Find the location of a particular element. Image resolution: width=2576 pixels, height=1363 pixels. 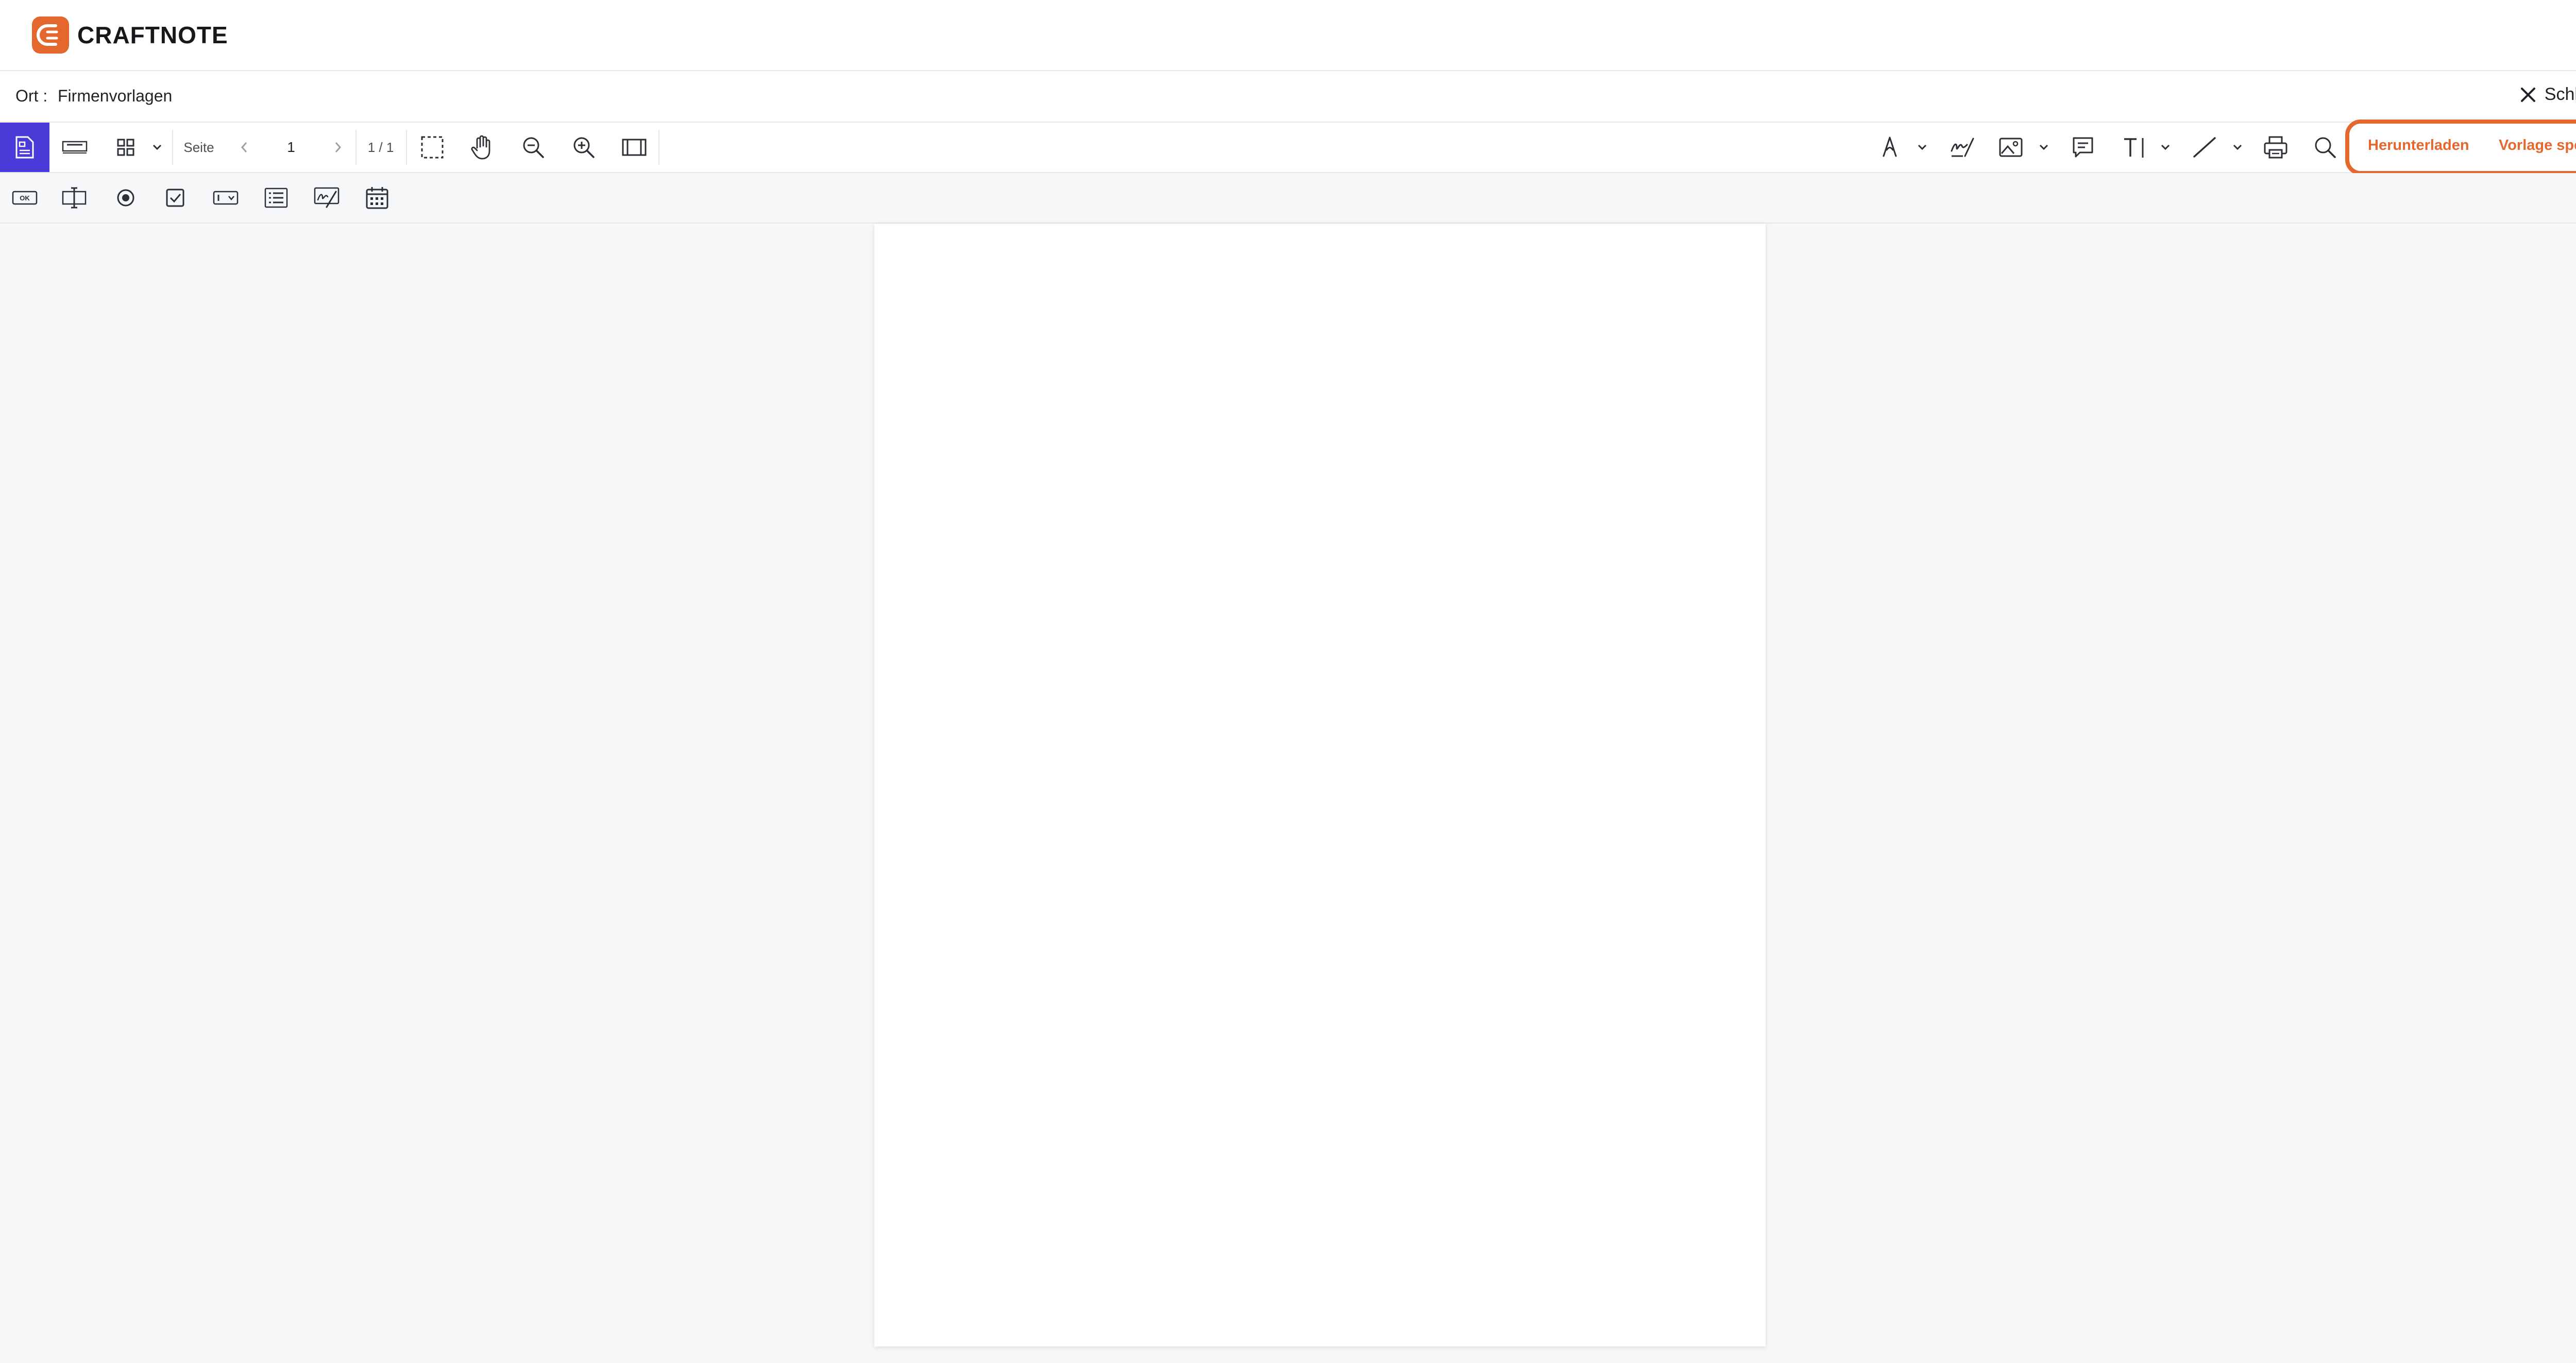

location-bar: Ort : Firmenvorlagen Schließen is located at coordinates (1288, 97).